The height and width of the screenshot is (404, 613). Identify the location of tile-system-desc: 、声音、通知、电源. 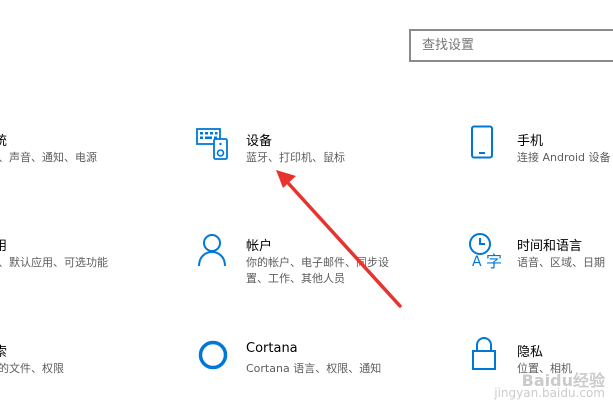
(48, 157).